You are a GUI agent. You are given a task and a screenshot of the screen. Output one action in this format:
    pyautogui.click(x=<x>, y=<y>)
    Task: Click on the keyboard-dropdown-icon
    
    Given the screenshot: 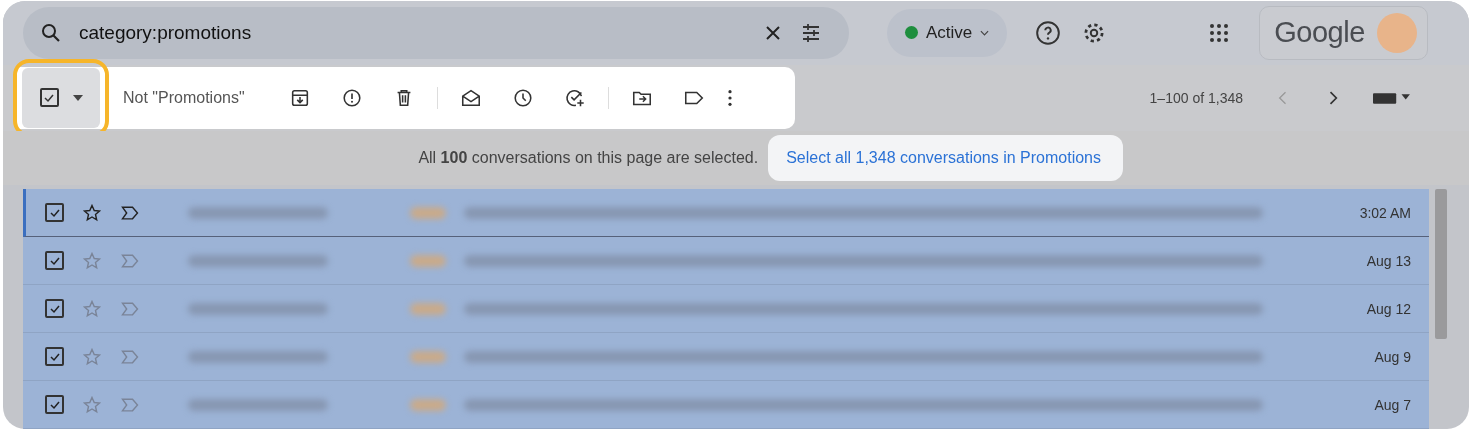 What is the action you would take?
    pyautogui.click(x=1392, y=98)
    